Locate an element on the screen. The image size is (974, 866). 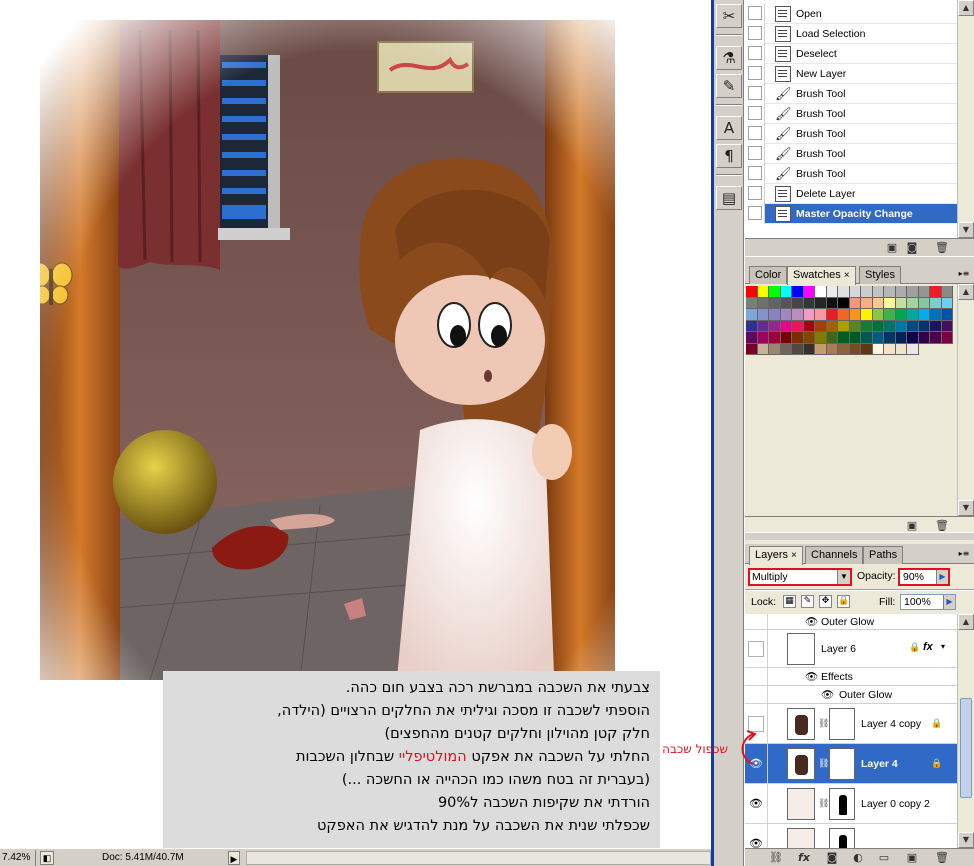
tab-channels: Channels is located at coordinates (834, 555).